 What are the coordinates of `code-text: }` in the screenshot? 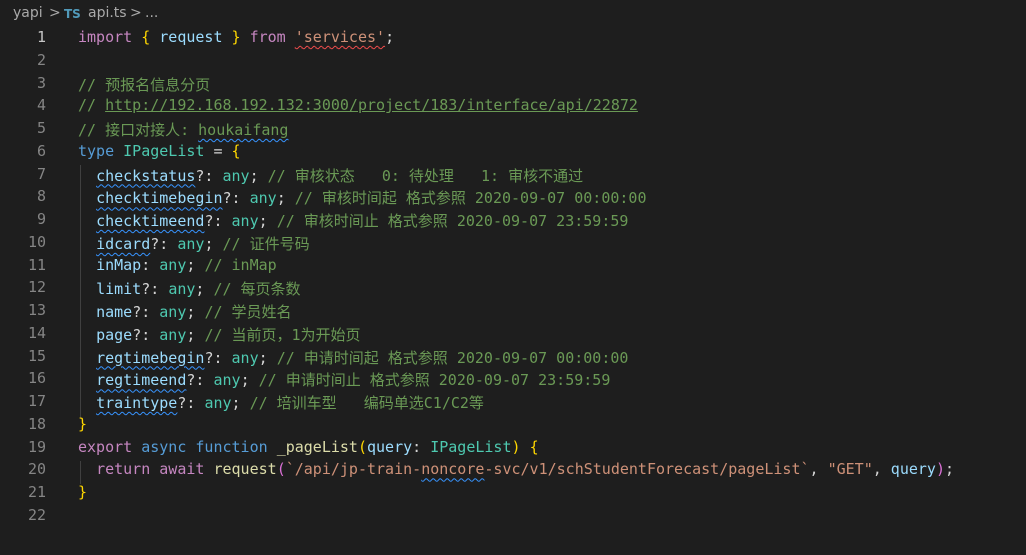 It's located at (82, 492).